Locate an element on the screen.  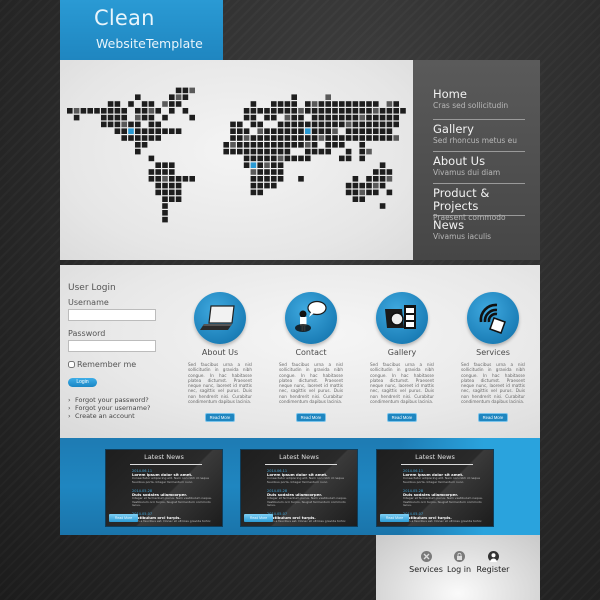
footer-register: Register is located at coordinates (493, 562).